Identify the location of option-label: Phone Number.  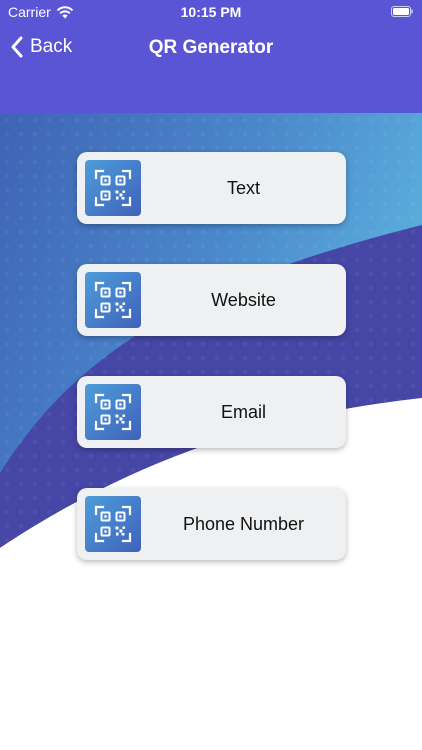
(243, 524).